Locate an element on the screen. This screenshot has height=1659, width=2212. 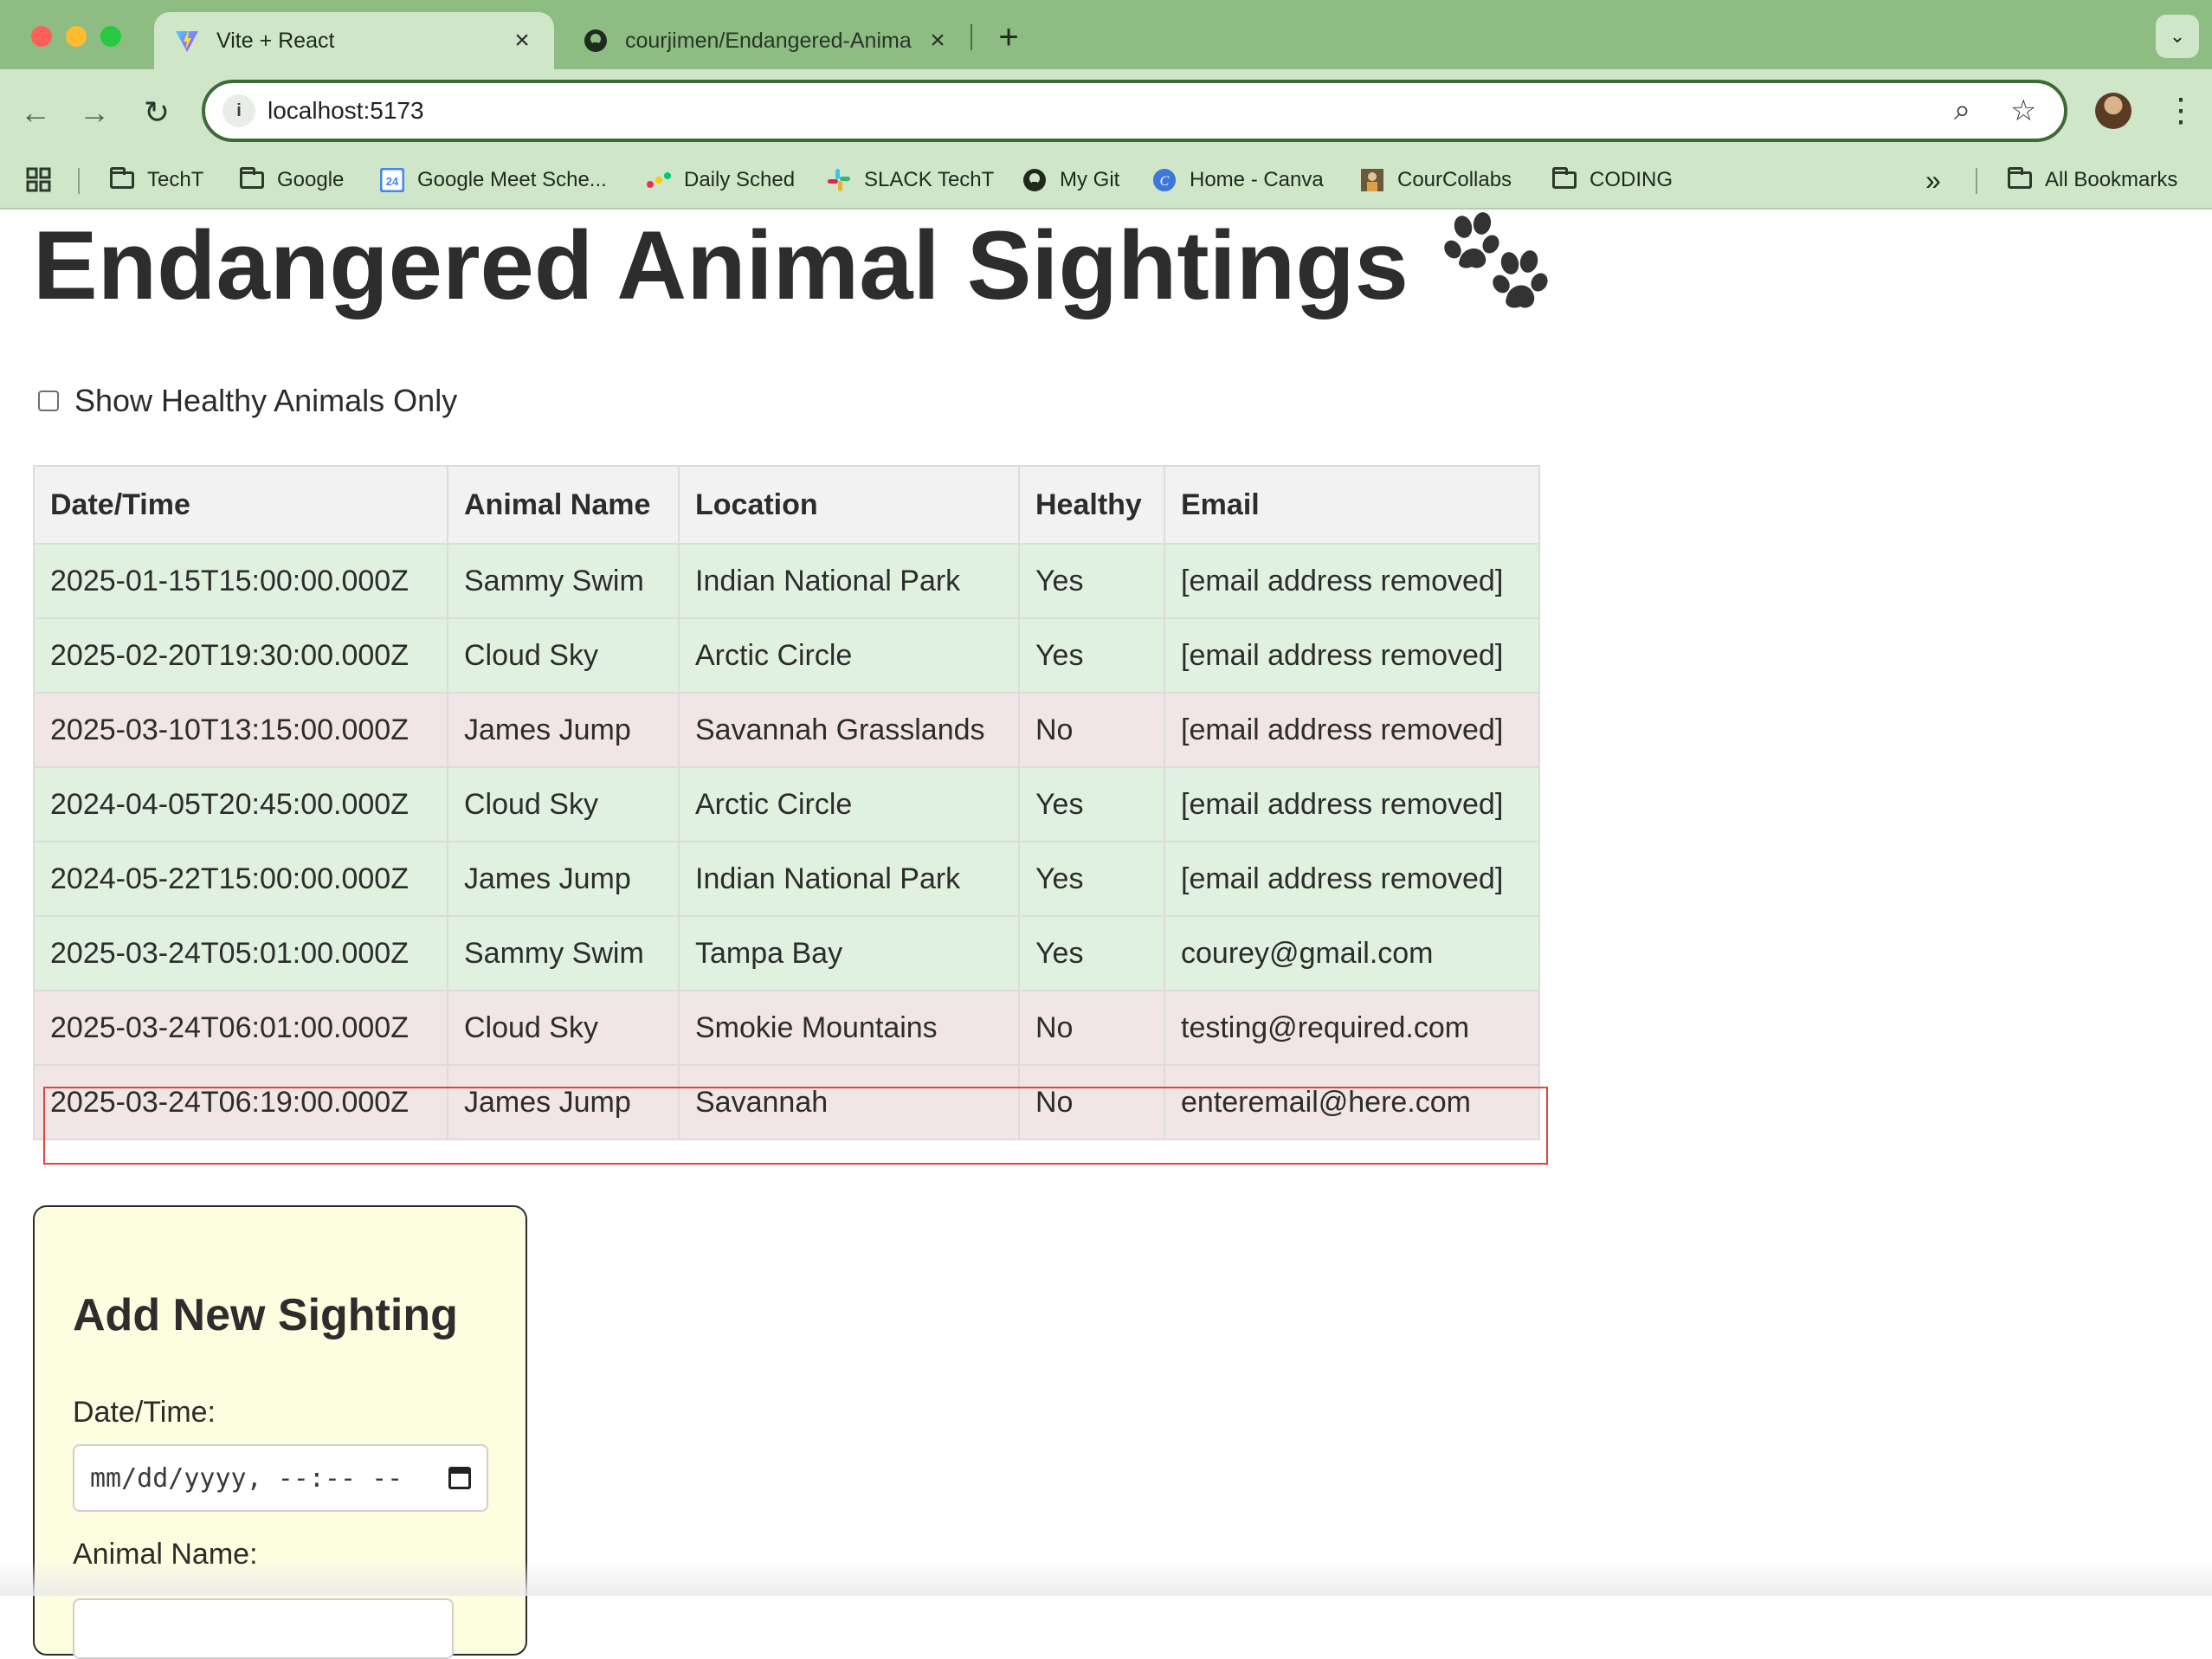
all-bookmarks-button: All Bookmarks is located at coordinates (2092, 180).